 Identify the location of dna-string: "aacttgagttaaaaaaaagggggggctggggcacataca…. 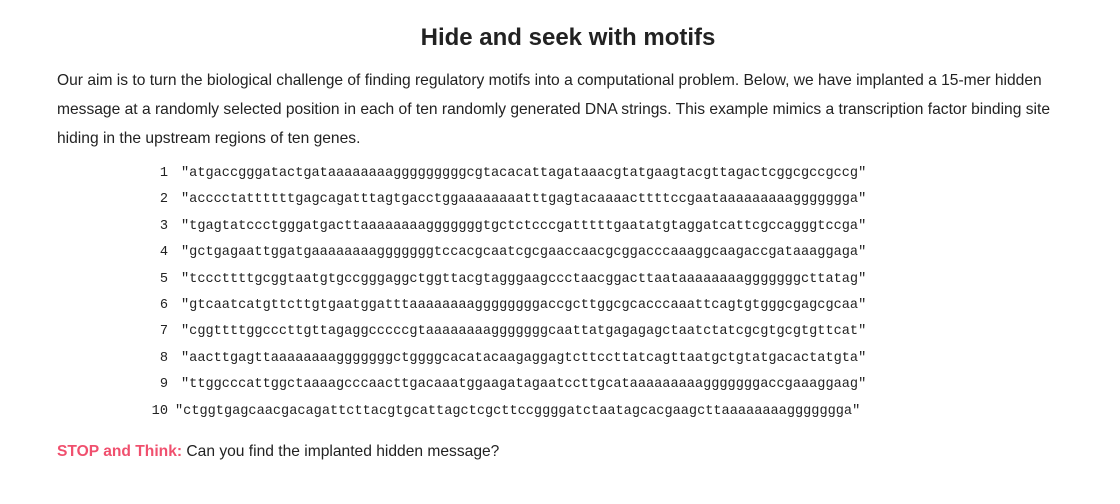
(524, 358).